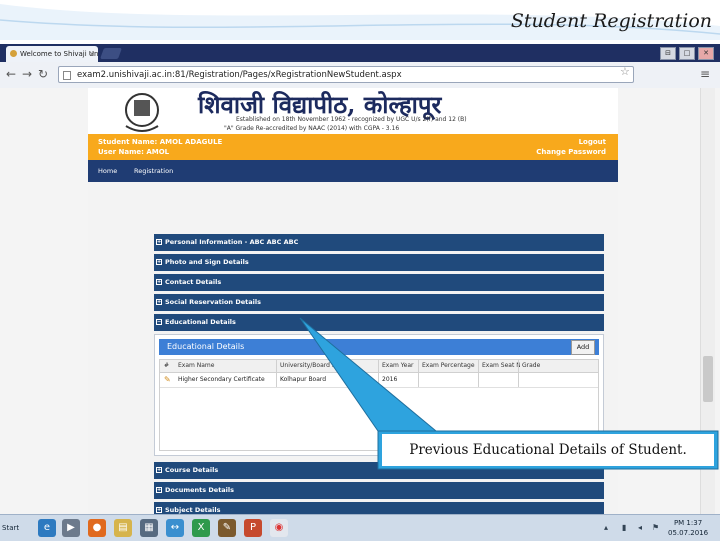 The width and height of the screenshot is (720, 541). What do you see at coordinates (111, 53) in the screenshot?
I see `new-tab-button` at bounding box center [111, 53].